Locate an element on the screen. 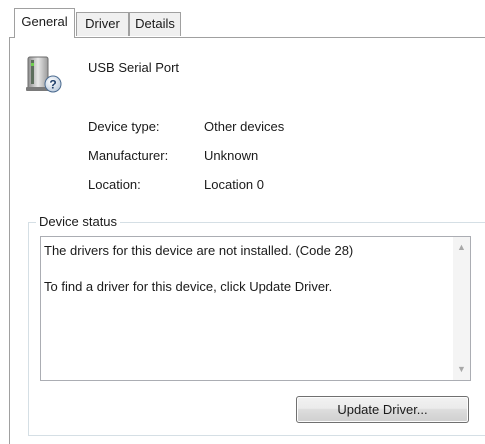 The height and width of the screenshot is (444, 485). scroll-down-arrow-icon: ▼ is located at coordinates (461, 369).